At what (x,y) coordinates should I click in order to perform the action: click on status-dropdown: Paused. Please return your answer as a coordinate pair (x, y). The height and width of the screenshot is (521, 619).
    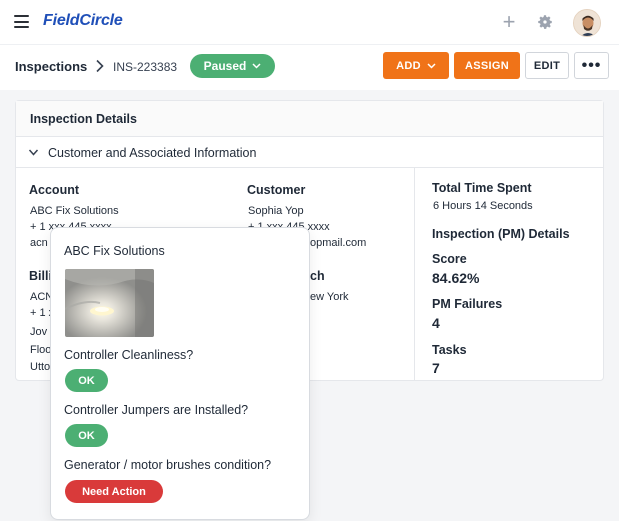
    Looking at the image, I should click on (232, 66).